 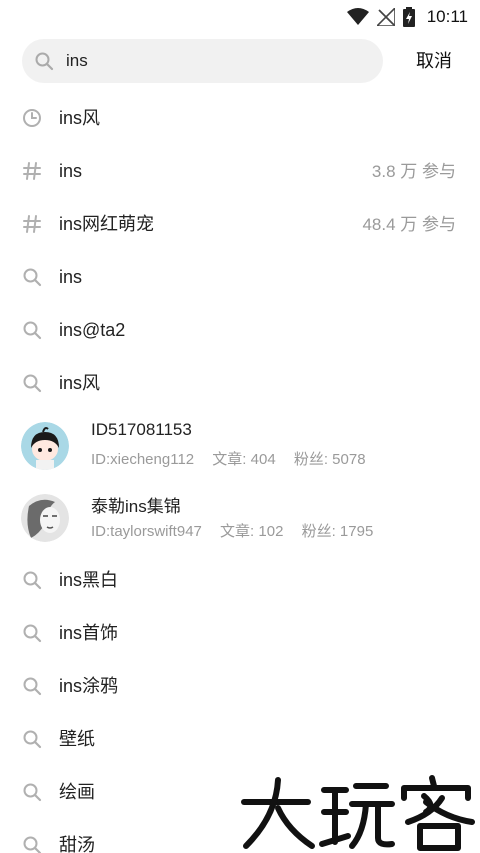 I want to click on suggestion-item: ins风, so click(x=240, y=383).